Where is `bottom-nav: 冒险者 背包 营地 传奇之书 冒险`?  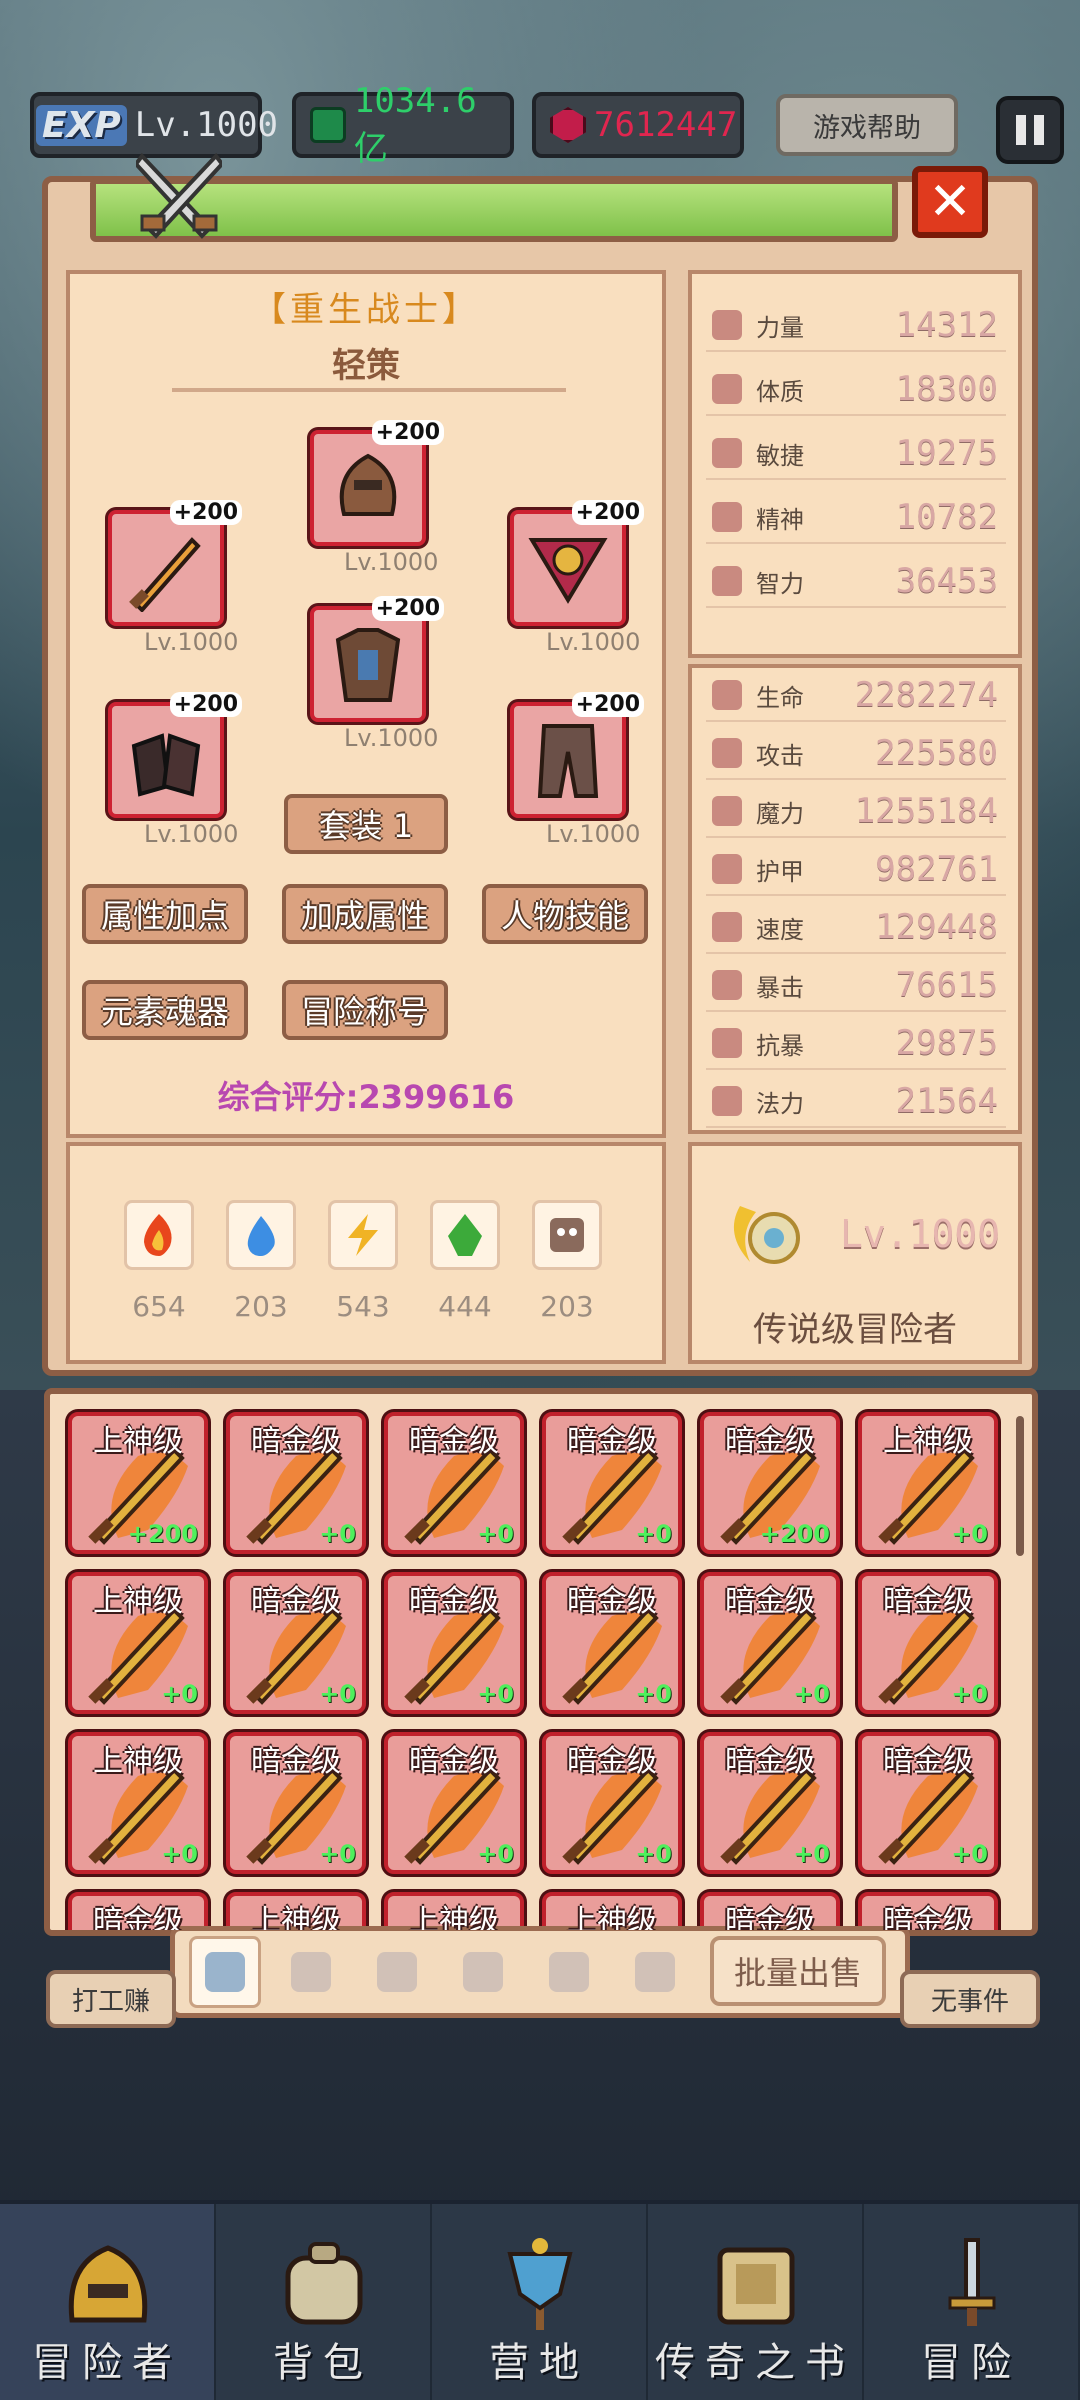
bottom-nav: 冒险者 背包 营地 传奇之书 冒险 is located at coordinates (540, 2300).